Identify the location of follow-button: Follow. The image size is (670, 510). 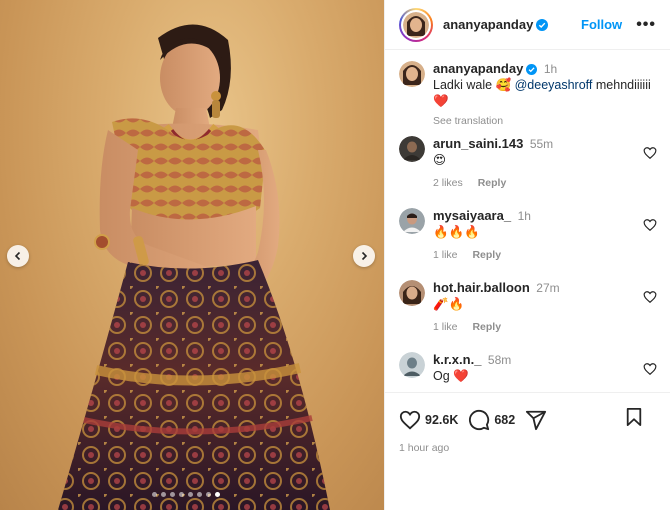
(601, 24).